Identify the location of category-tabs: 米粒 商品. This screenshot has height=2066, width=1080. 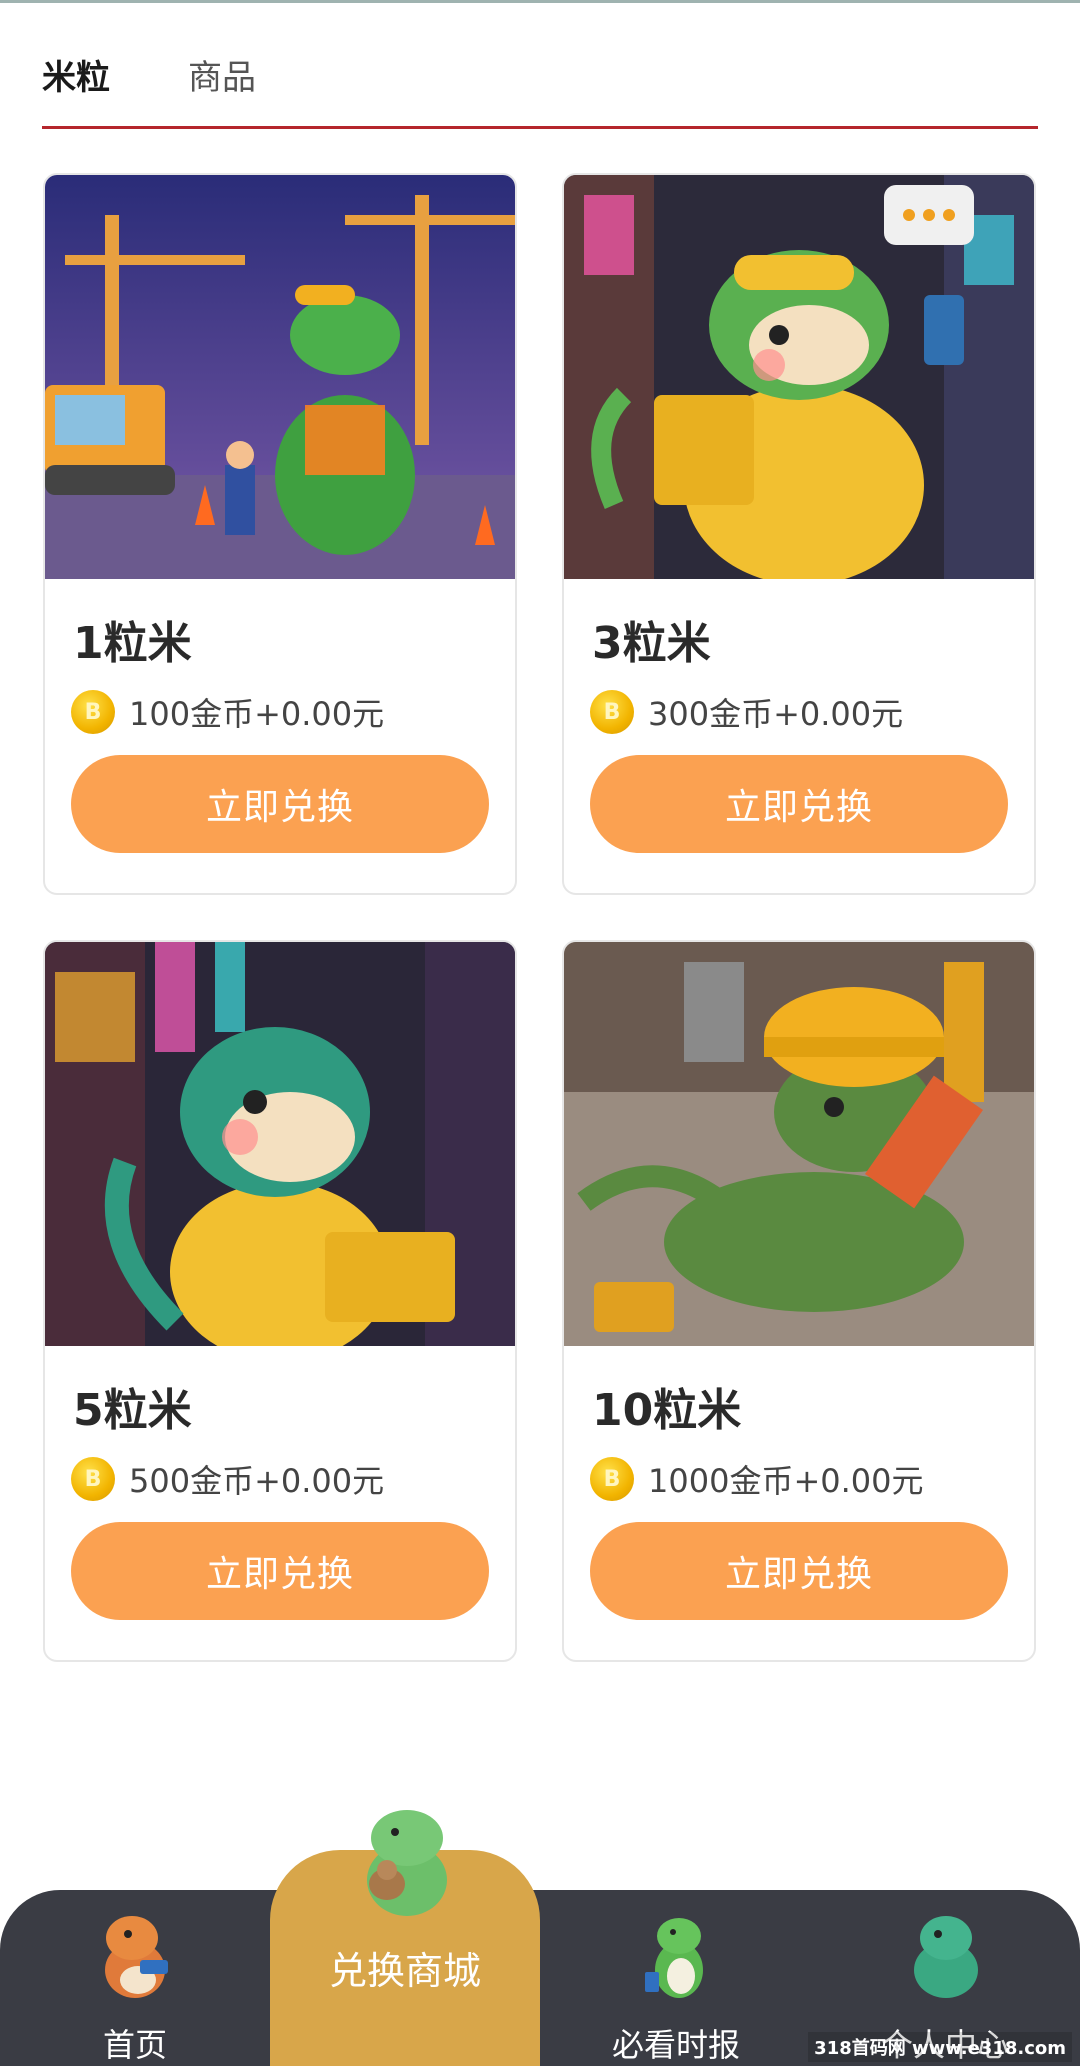
(540, 85).